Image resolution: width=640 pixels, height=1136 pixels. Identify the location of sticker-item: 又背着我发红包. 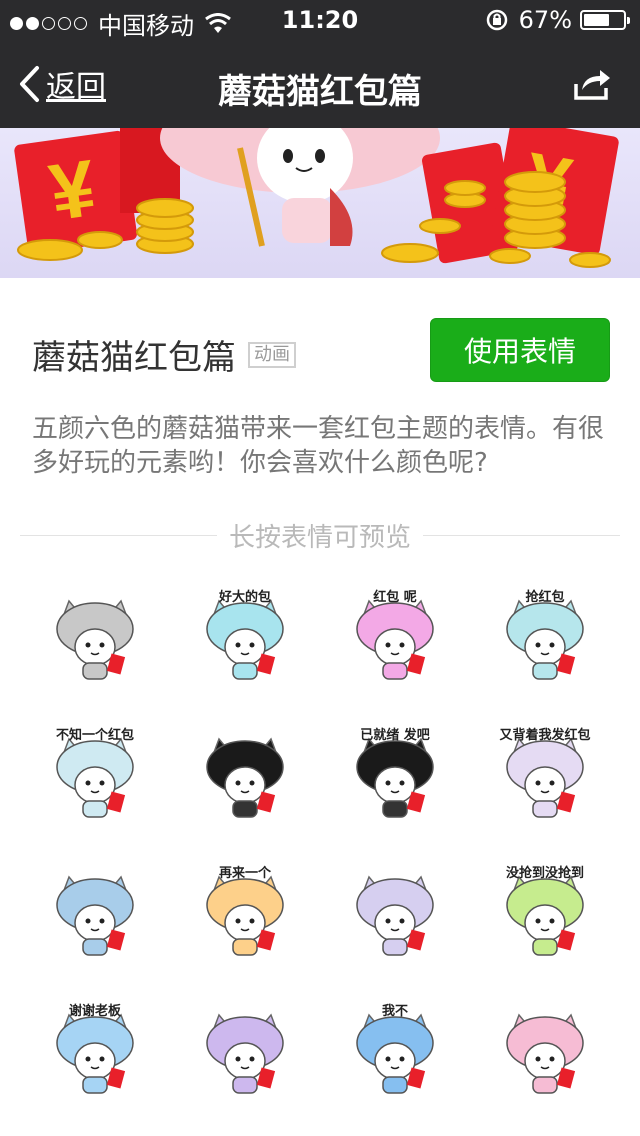
(545, 777).